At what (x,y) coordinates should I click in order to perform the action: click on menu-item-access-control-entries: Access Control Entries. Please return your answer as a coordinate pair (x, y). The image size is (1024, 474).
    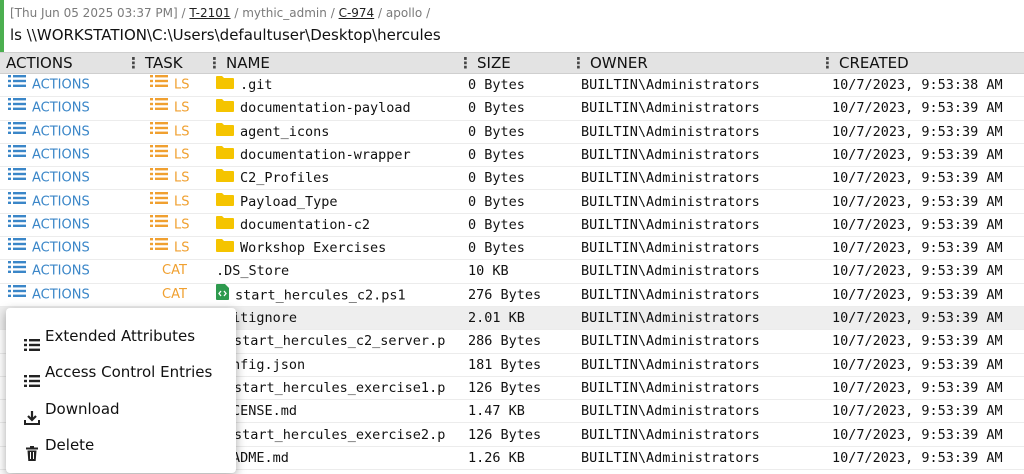
    Looking at the image, I should click on (121, 372).